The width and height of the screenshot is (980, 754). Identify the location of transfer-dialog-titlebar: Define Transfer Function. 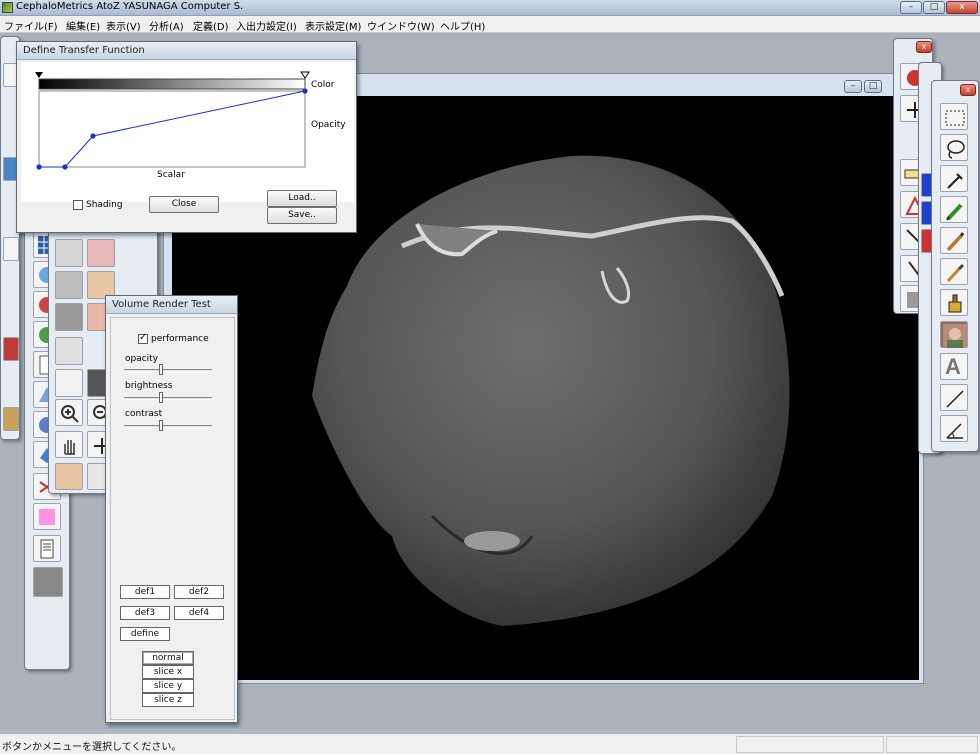
(186, 51).